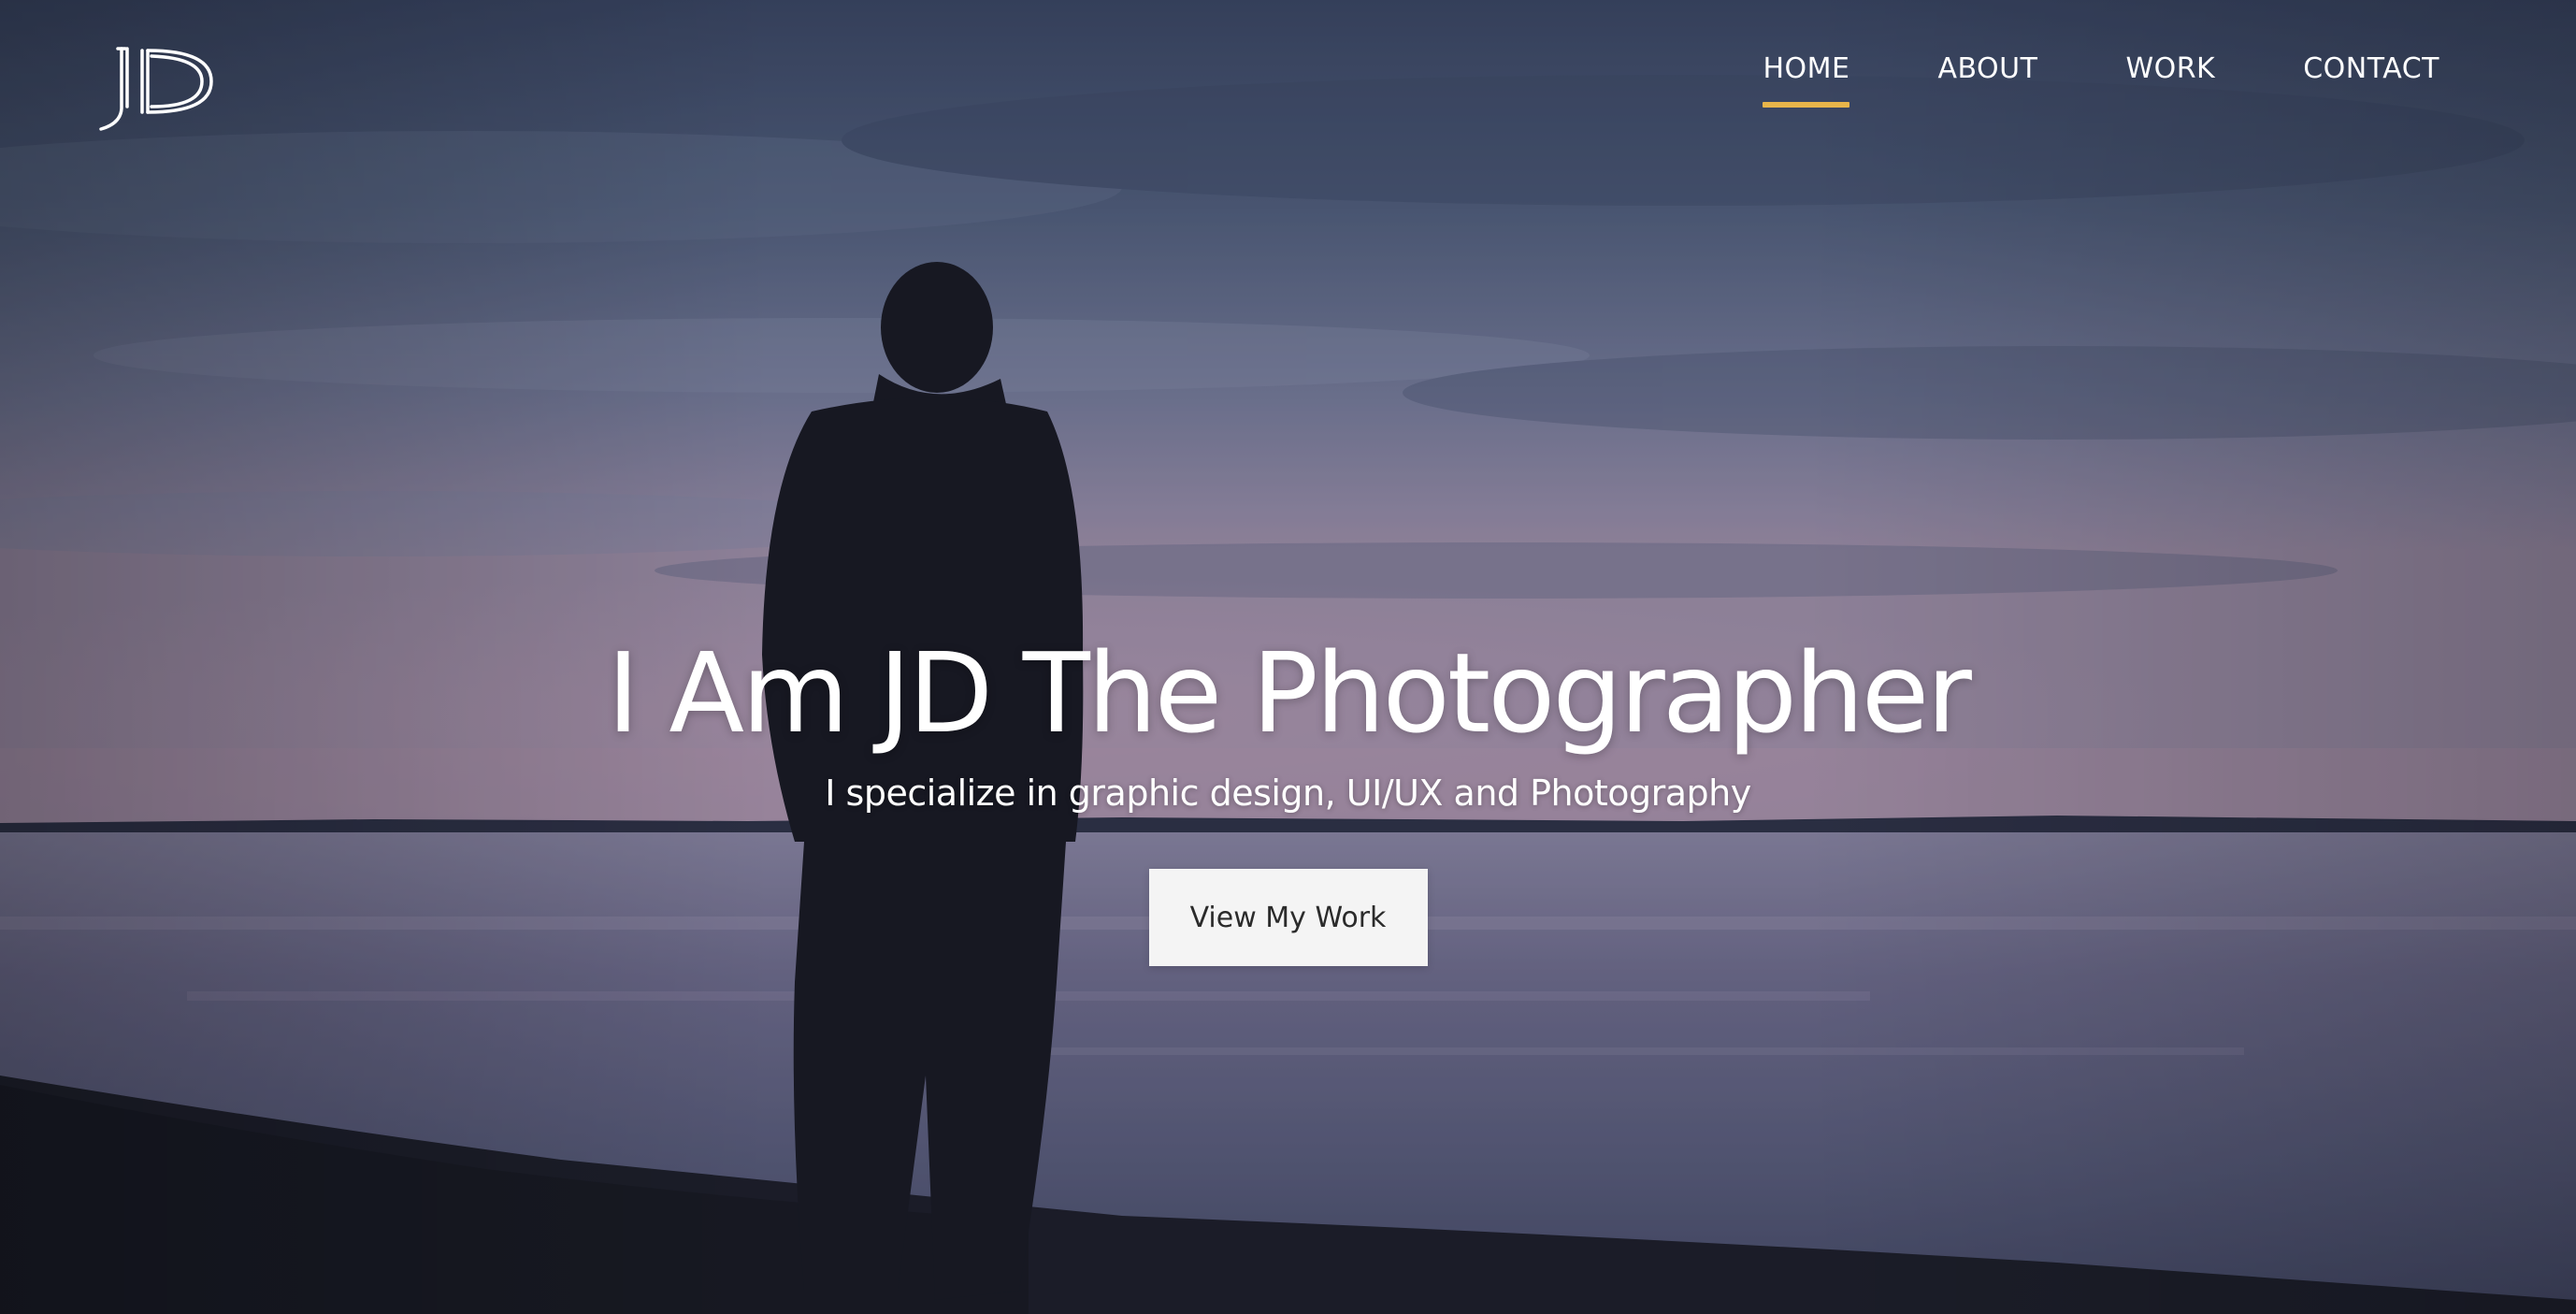 The width and height of the screenshot is (2576, 1314). What do you see at coordinates (1288, 918) in the screenshot?
I see `view-my-work-button: View My Work` at bounding box center [1288, 918].